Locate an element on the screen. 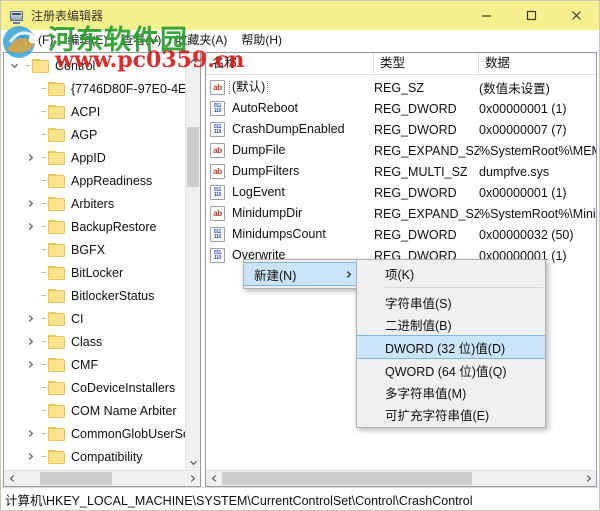 The image size is (600, 511). context-menu-item: 可扩充字符串值(E) is located at coordinates (451, 414).